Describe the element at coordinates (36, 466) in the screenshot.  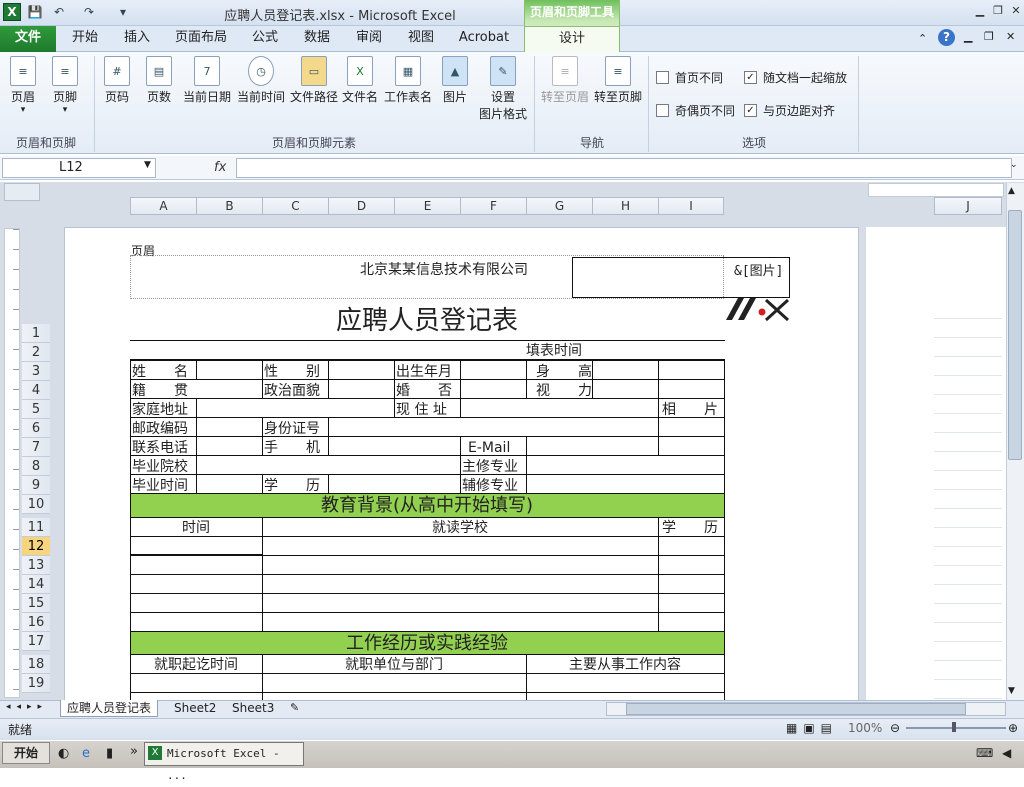
I see `row-header-8: 8` at that location.